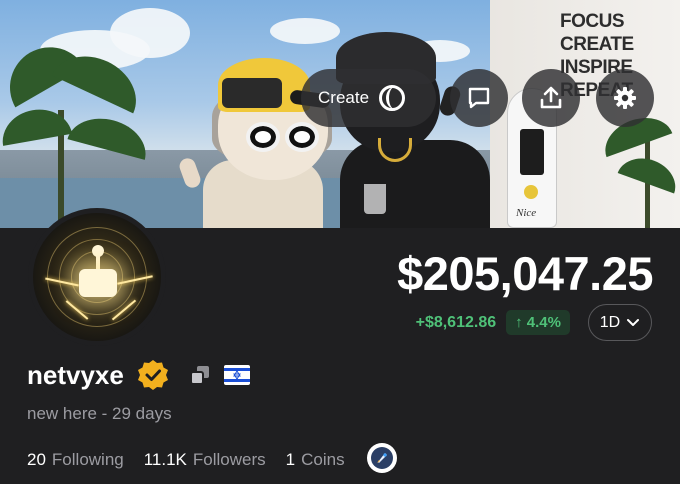 The width and height of the screenshot is (680, 484). I want to click on chevron-down-icon, so click(633, 322).